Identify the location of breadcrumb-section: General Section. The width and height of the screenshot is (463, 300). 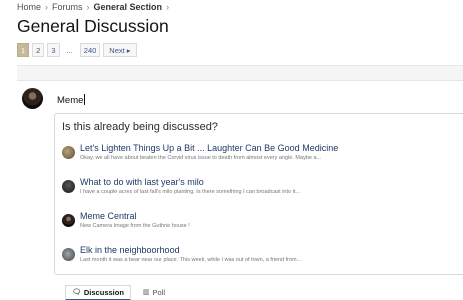
(128, 7).